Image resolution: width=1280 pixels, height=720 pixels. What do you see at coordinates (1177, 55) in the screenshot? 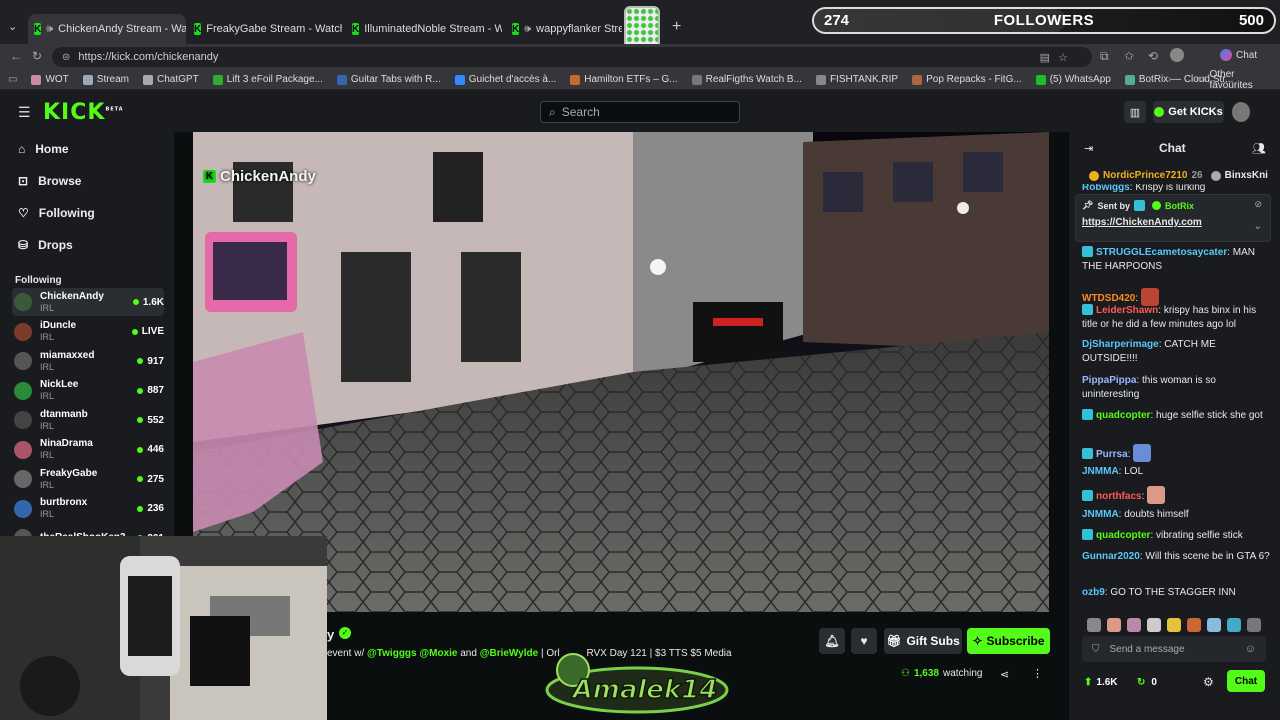
I see `profile-avatar` at bounding box center [1177, 55].